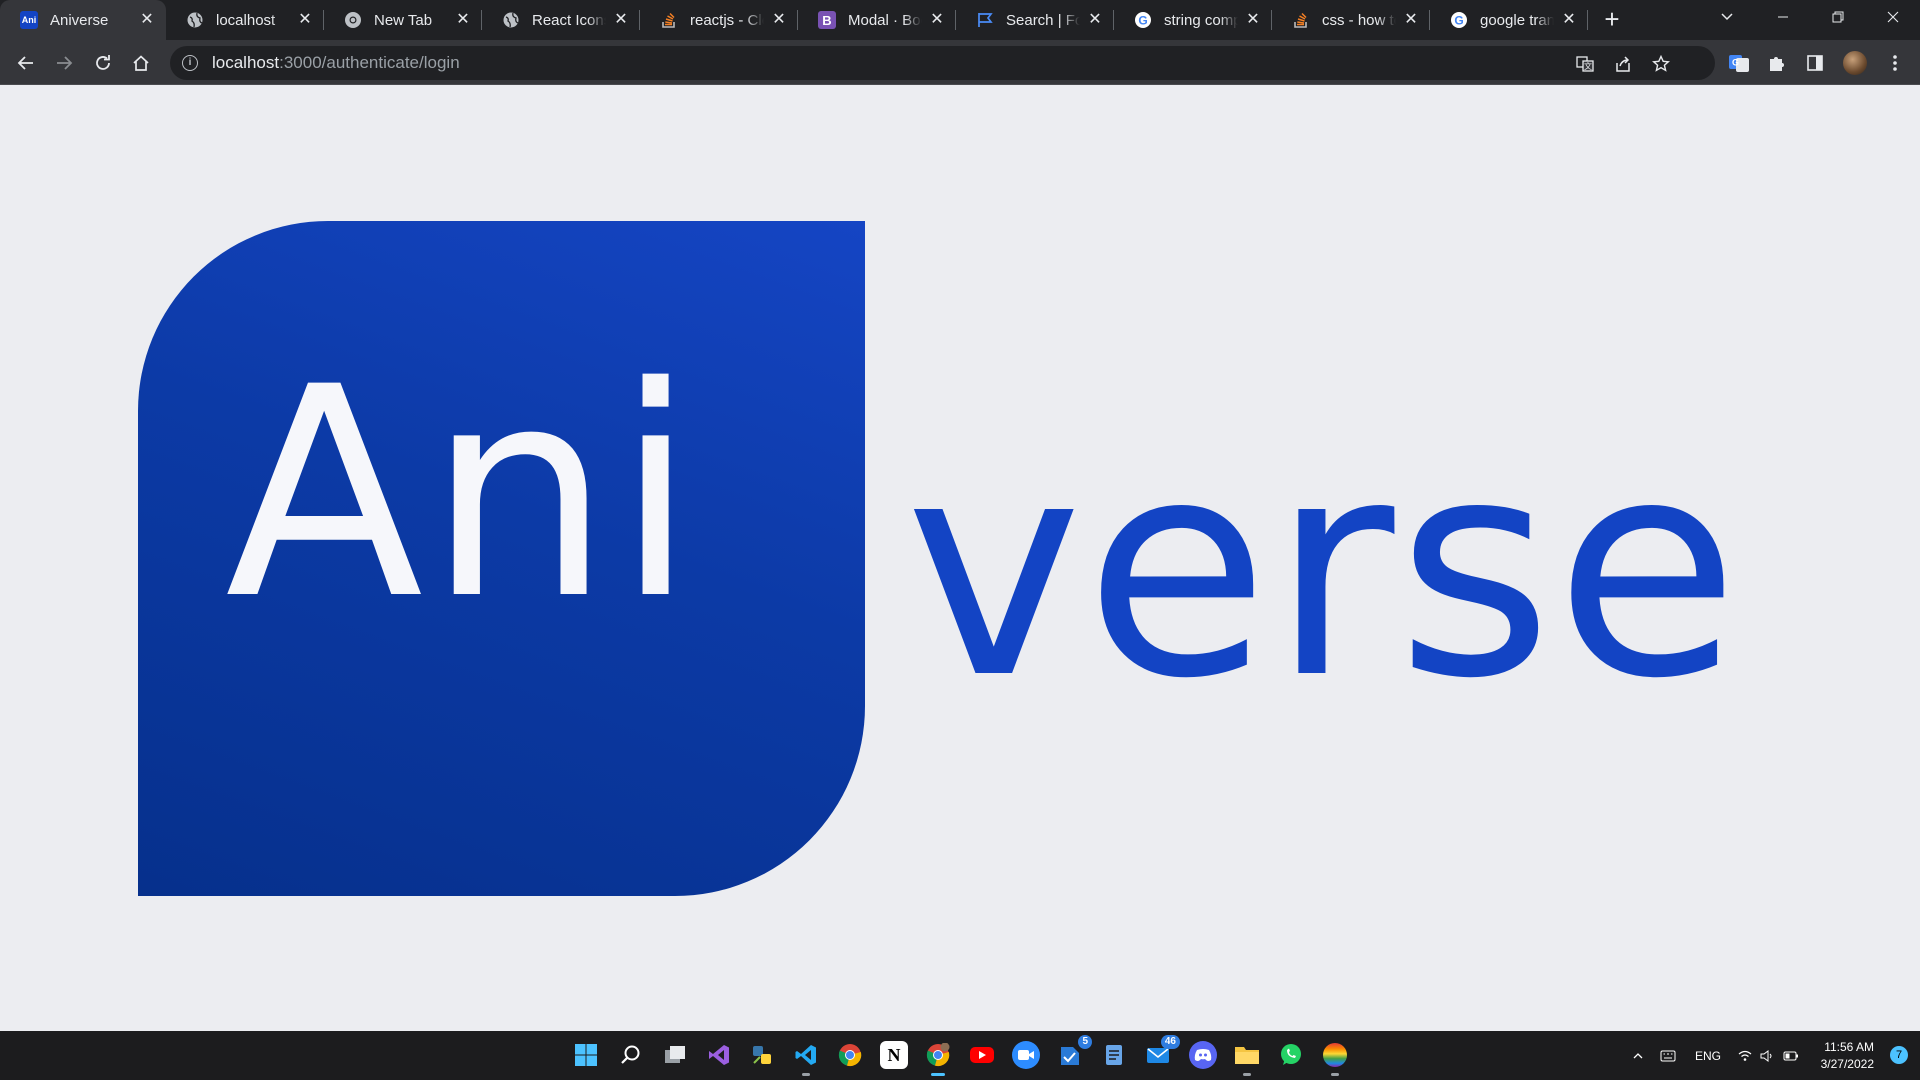  What do you see at coordinates (1517, 20) in the screenshot?
I see `tab-title: google trans` at bounding box center [1517, 20].